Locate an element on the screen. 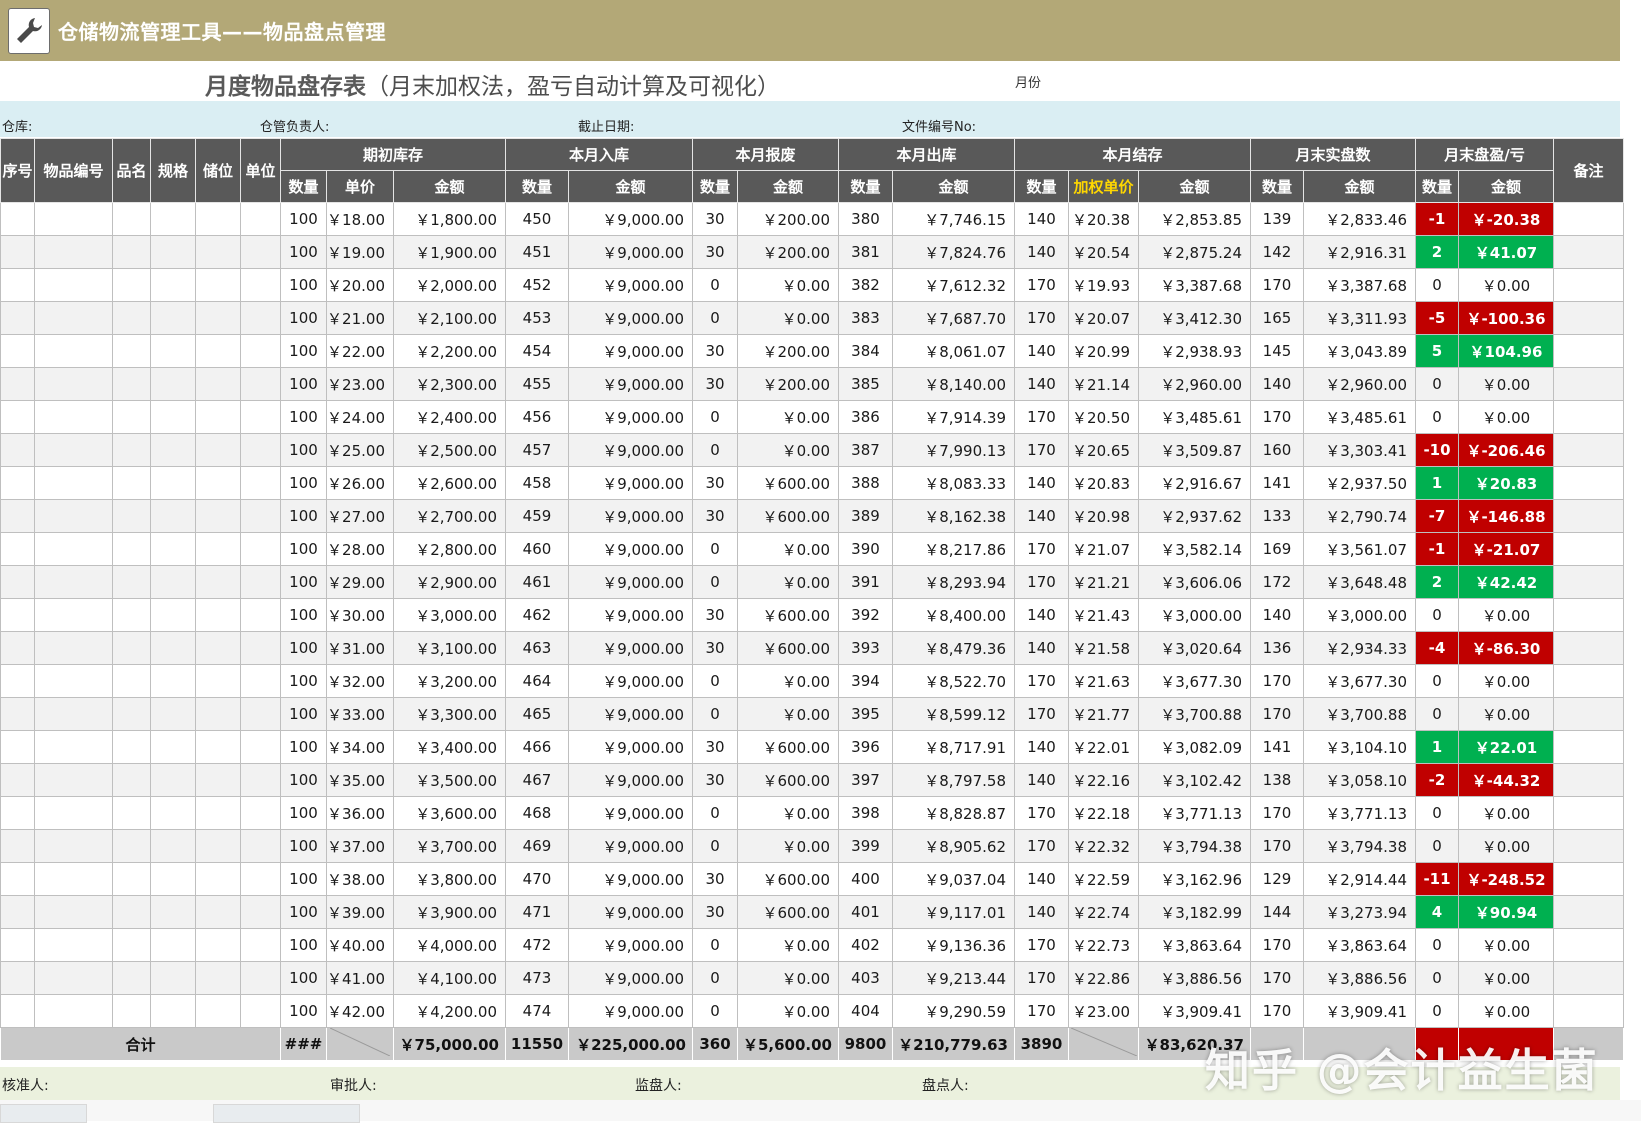 This screenshot has height=1123, width=1641. opening-amount-cell: ￥2,100.00 is located at coordinates (449, 318).